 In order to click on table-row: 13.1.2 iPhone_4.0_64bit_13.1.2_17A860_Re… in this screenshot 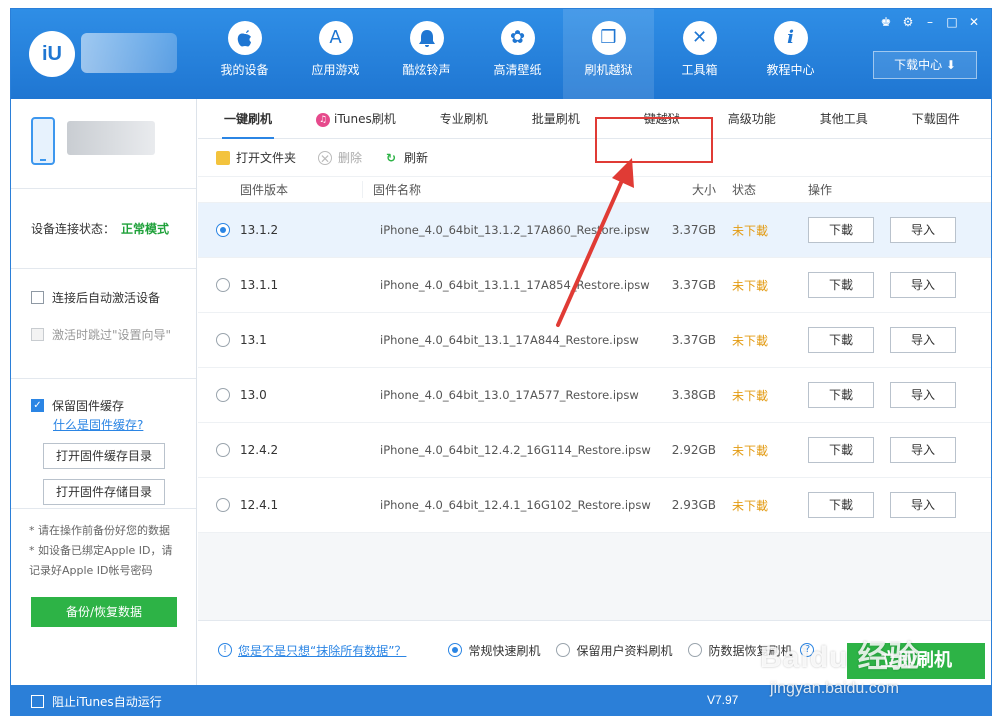, I will do `click(594, 230)`.